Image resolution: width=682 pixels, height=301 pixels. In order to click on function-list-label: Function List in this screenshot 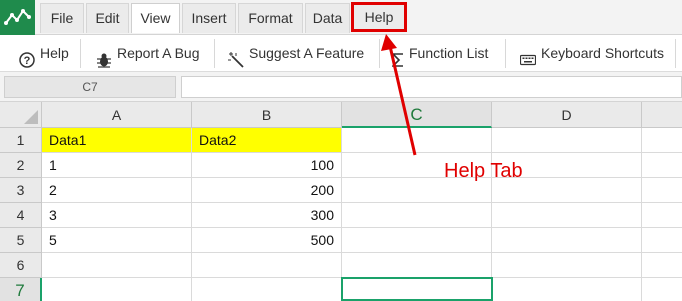, I will do `click(449, 53)`.